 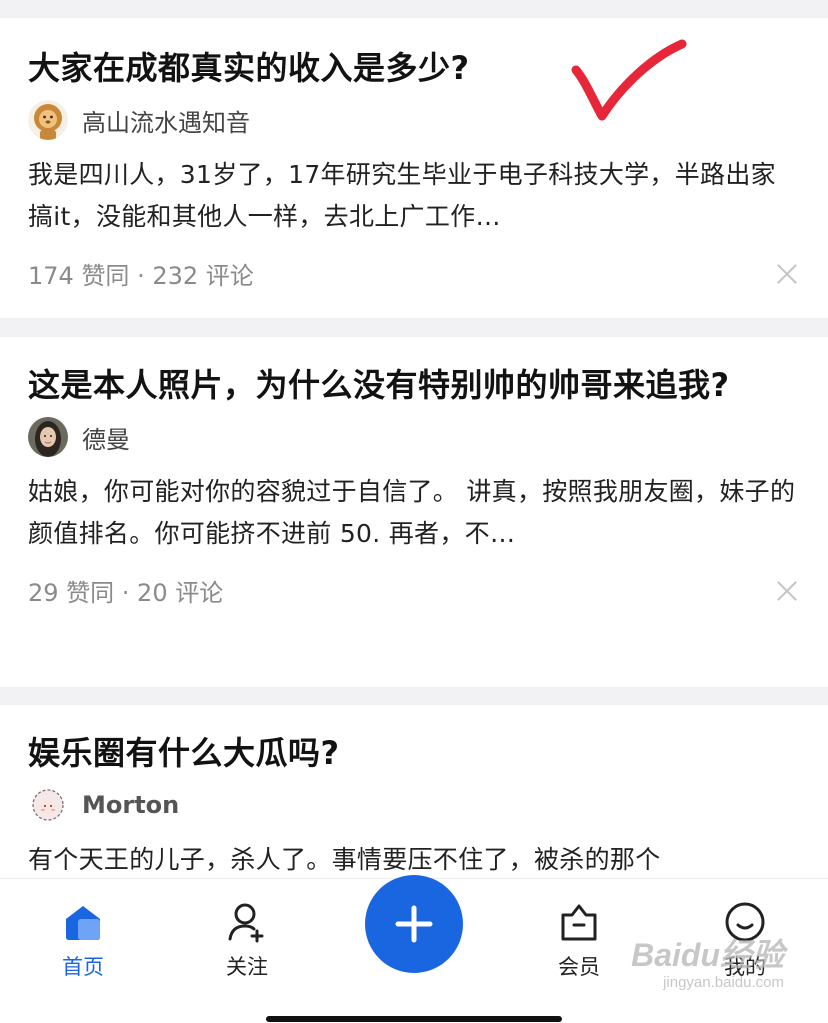 I want to click on checkmark-icon, so click(x=629, y=80).